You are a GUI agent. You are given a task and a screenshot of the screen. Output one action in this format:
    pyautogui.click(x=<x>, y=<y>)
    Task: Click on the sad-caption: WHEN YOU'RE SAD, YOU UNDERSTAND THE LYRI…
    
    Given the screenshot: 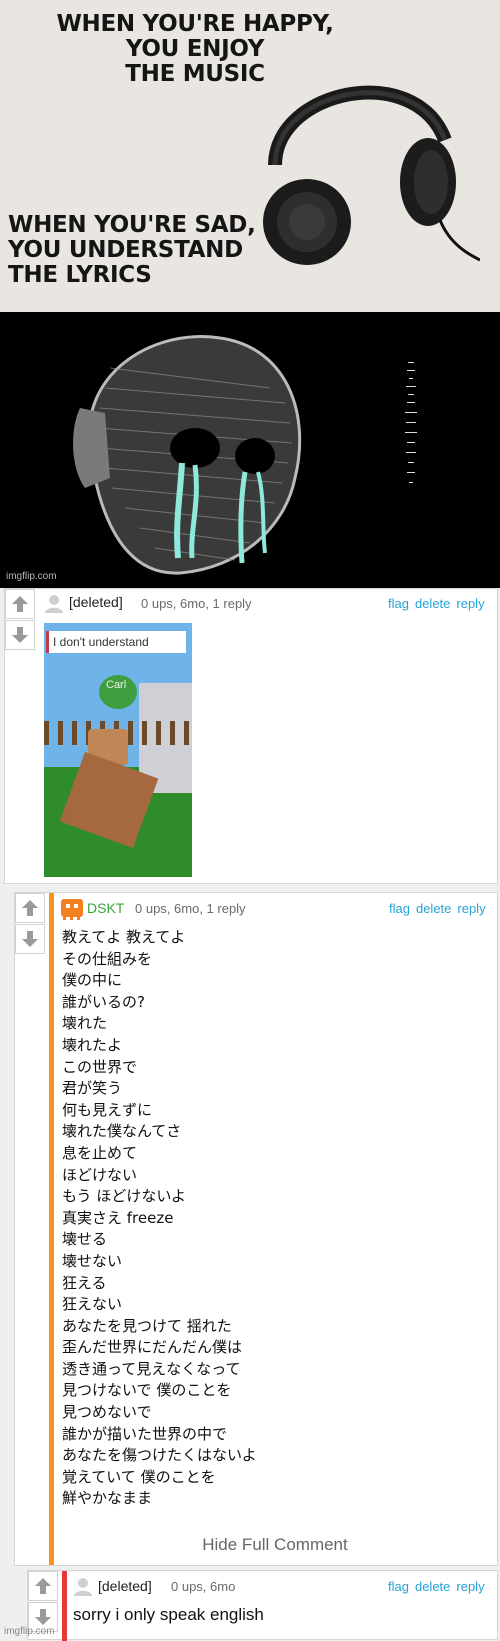 What is the action you would take?
    pyautogui.click(x=132, y=250)
    